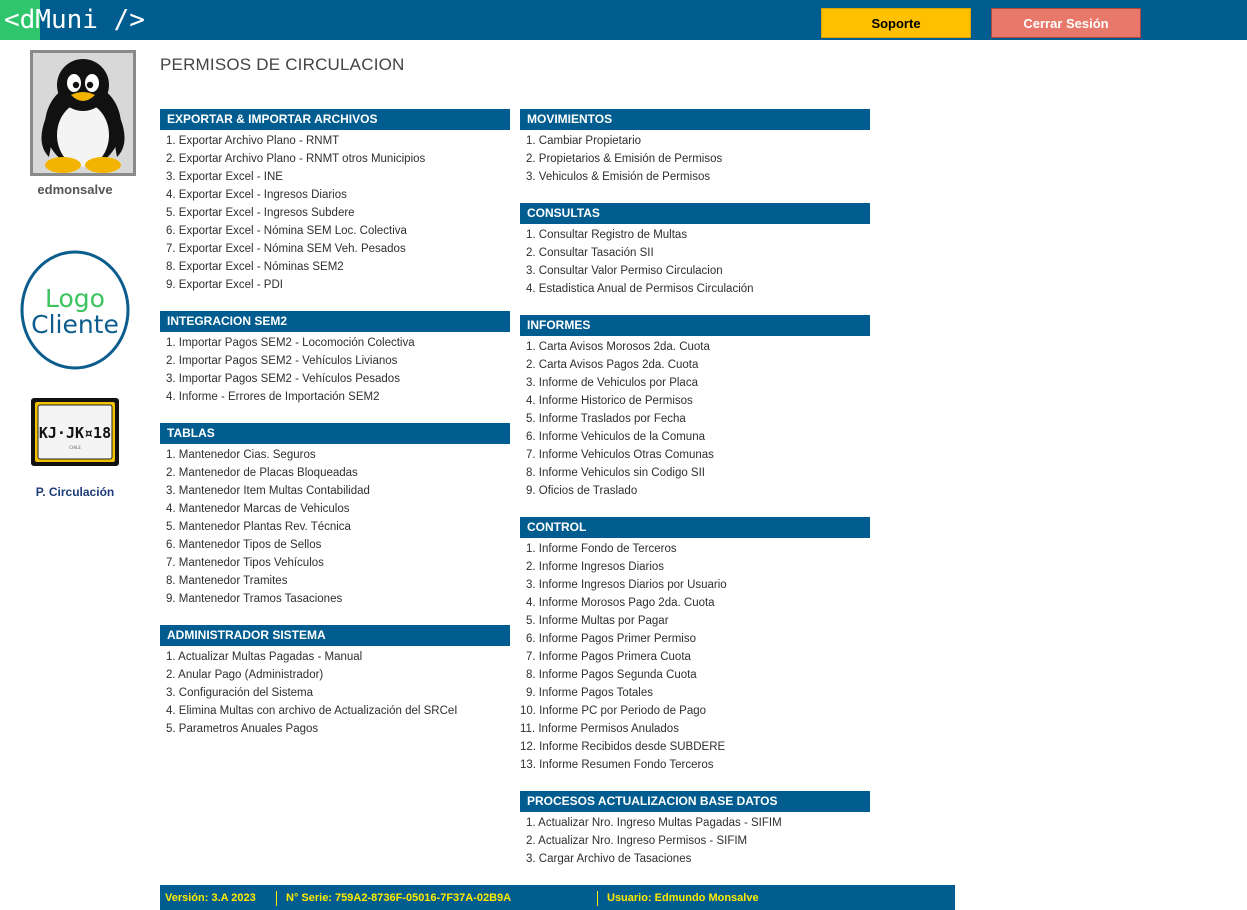  Describe the element at coordinates (335, 213) in the screenshot. I see `menu-item-export-5: 5. Exportar Excel - Ingresos Subdere` at that location.